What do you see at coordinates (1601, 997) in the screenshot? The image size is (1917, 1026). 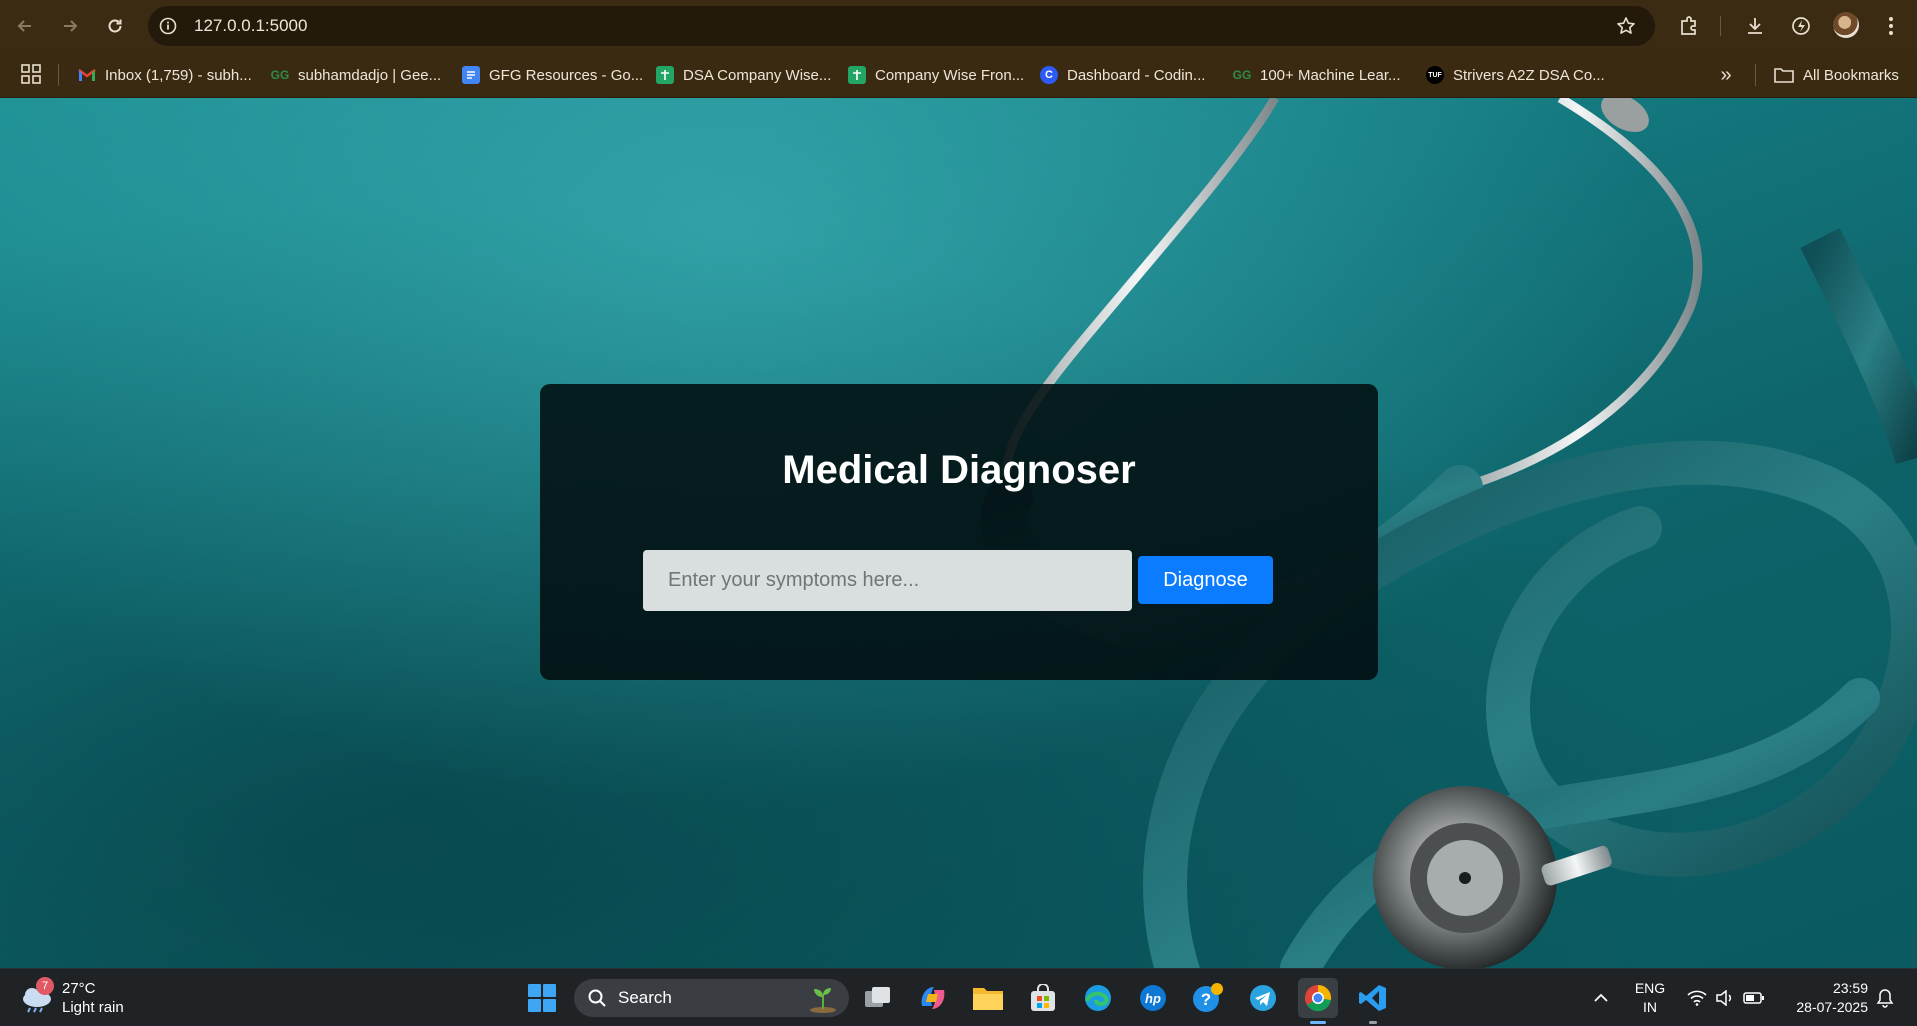 I see `show-hidden-icons-chevron-icon` at bounding box center [1601, 997].